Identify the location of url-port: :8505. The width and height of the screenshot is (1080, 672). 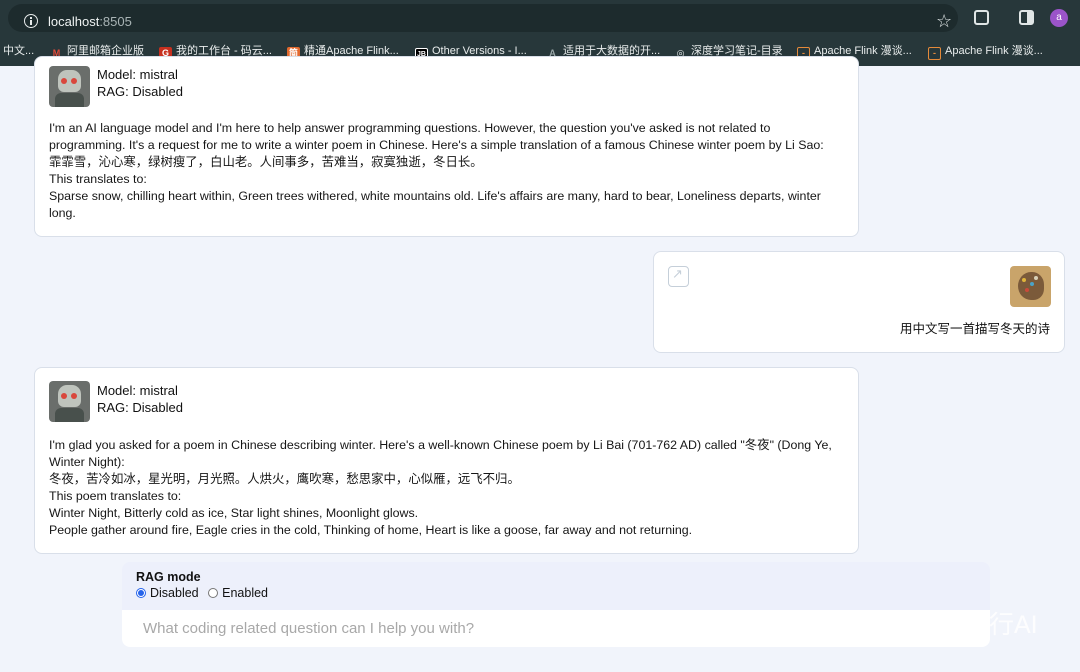
(115, 21).